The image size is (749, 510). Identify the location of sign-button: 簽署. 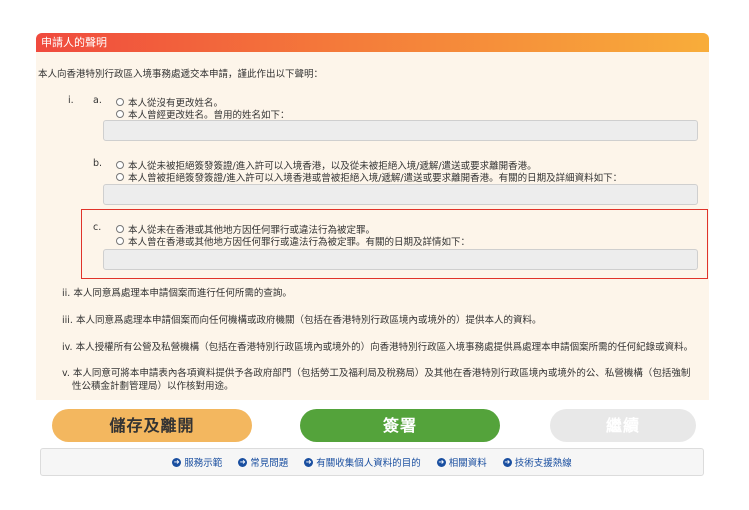
(400, 425).